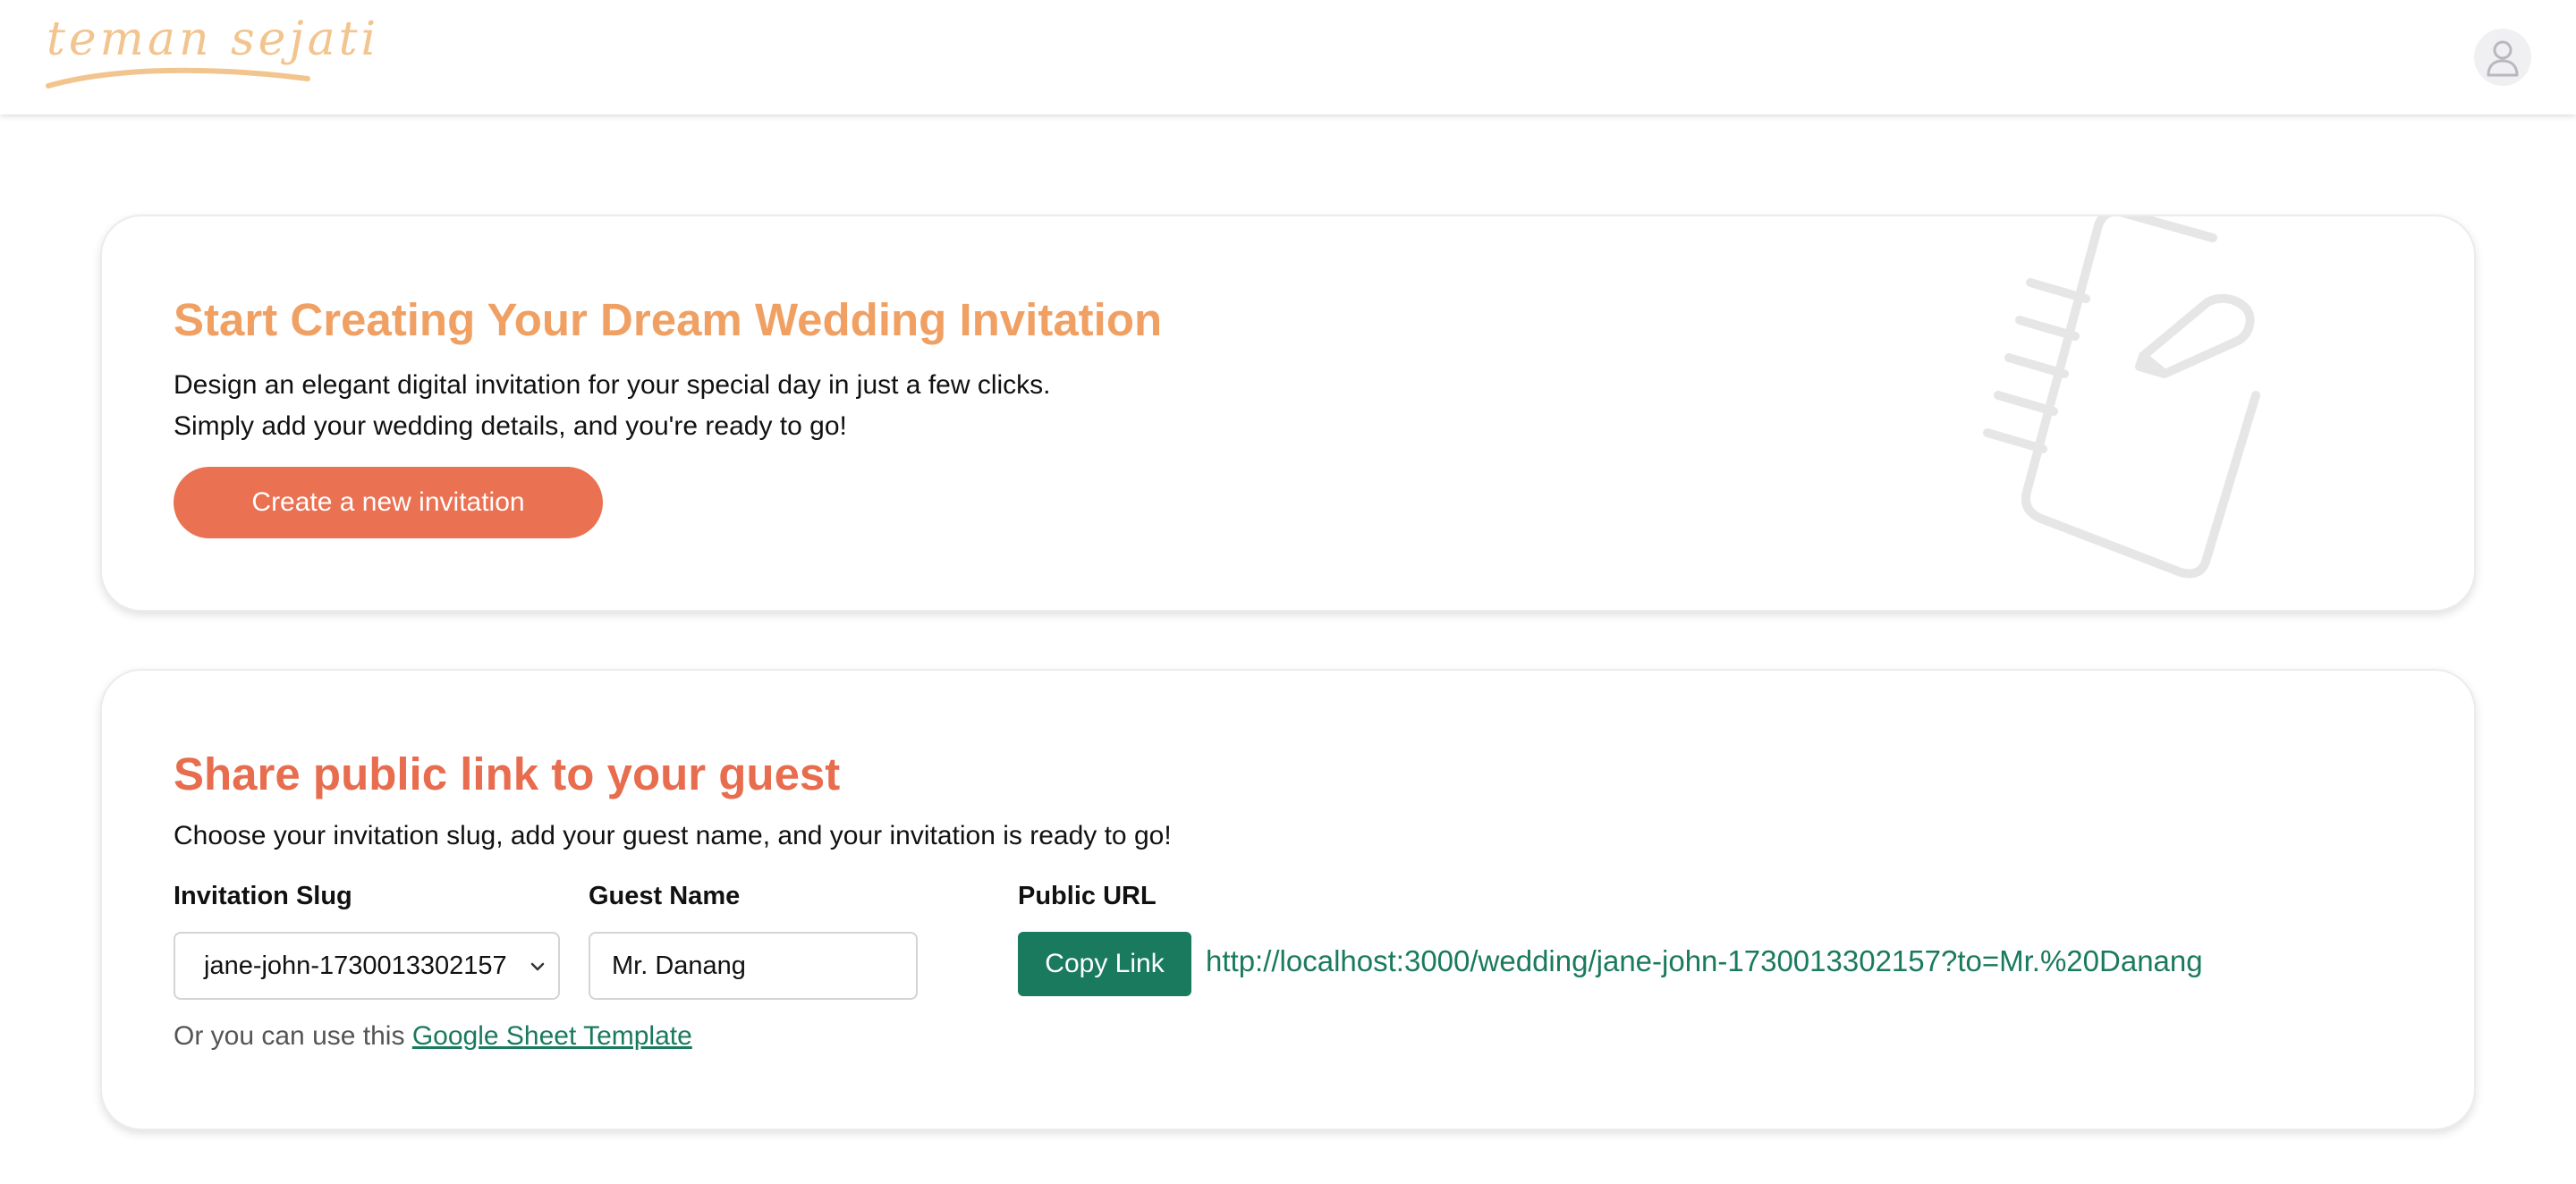 This screenshot has width=2576, height=1184. I want to click on guest-name-label: Guest Name, so click(665, 896).